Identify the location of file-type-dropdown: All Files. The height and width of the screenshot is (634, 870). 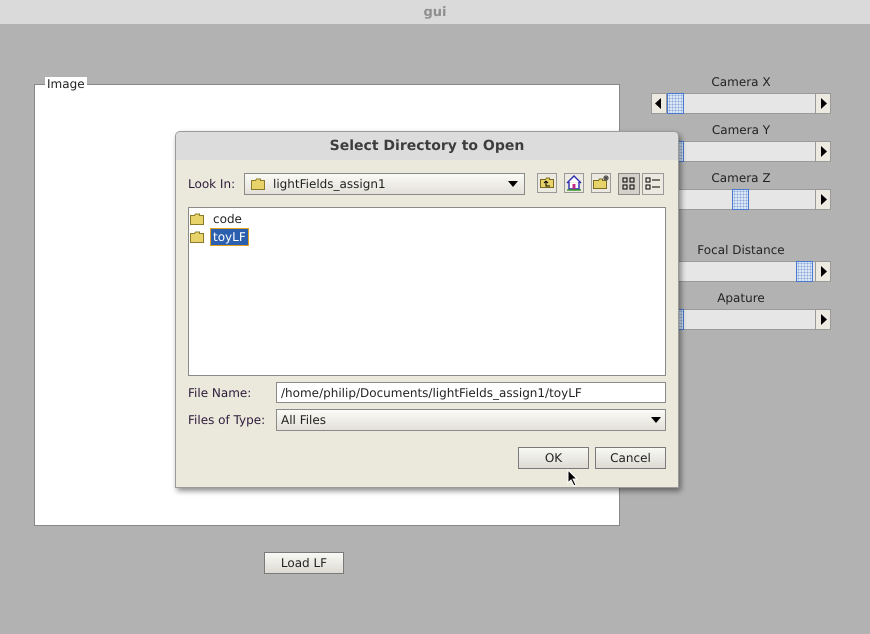
(471, 420).